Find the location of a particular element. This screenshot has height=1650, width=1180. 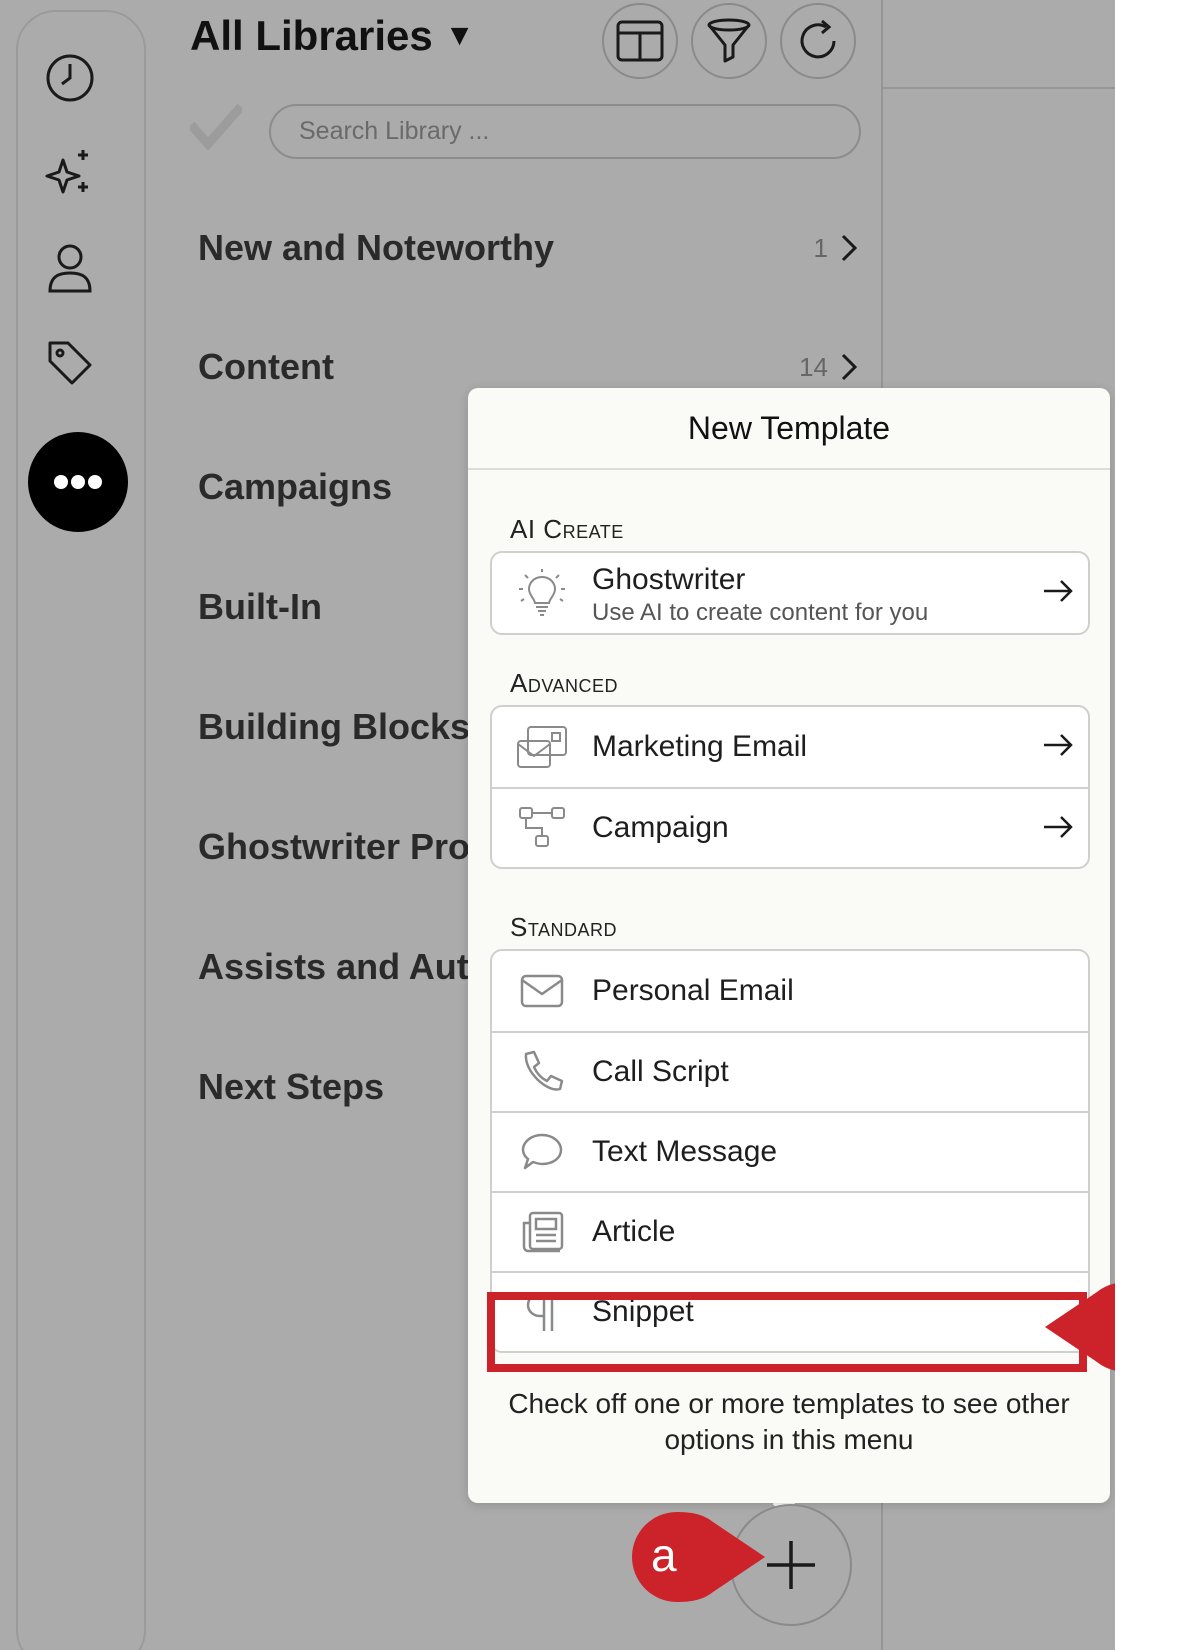

template-option-description: Use AI to create content for you is located at coordinates (760, 612).